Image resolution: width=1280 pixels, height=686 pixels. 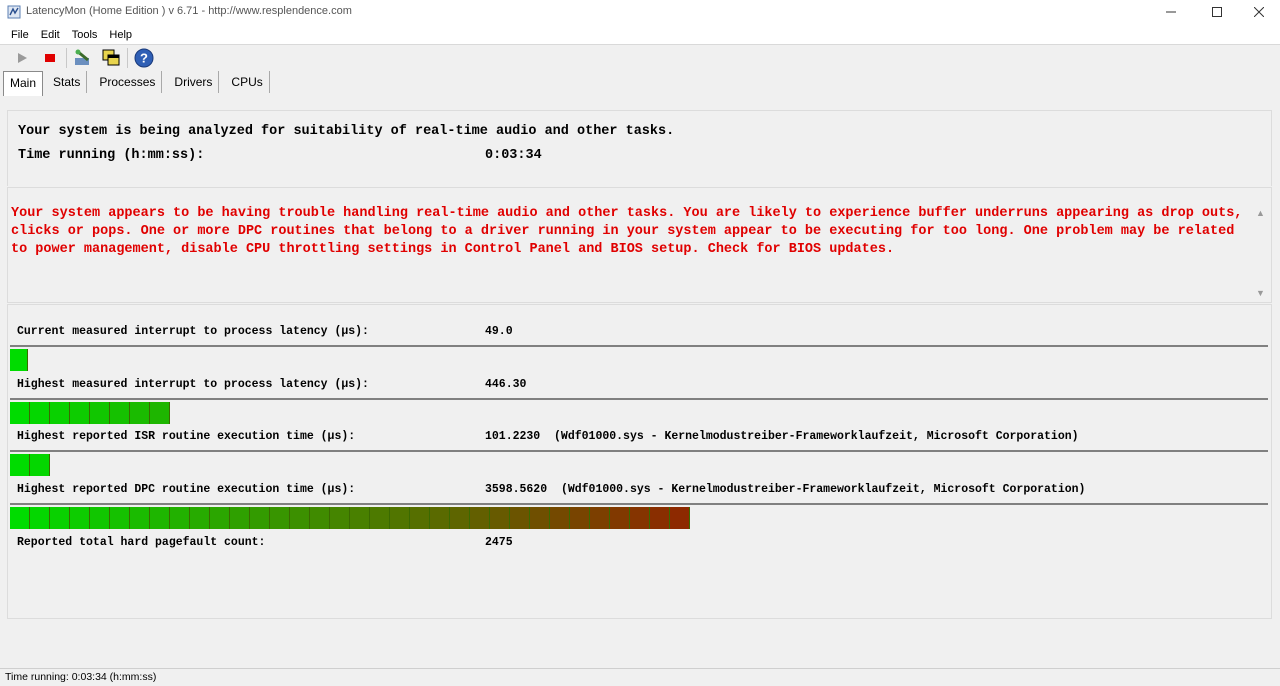 I want to click on tab-processes: Processes, so click(x=128, y=82).